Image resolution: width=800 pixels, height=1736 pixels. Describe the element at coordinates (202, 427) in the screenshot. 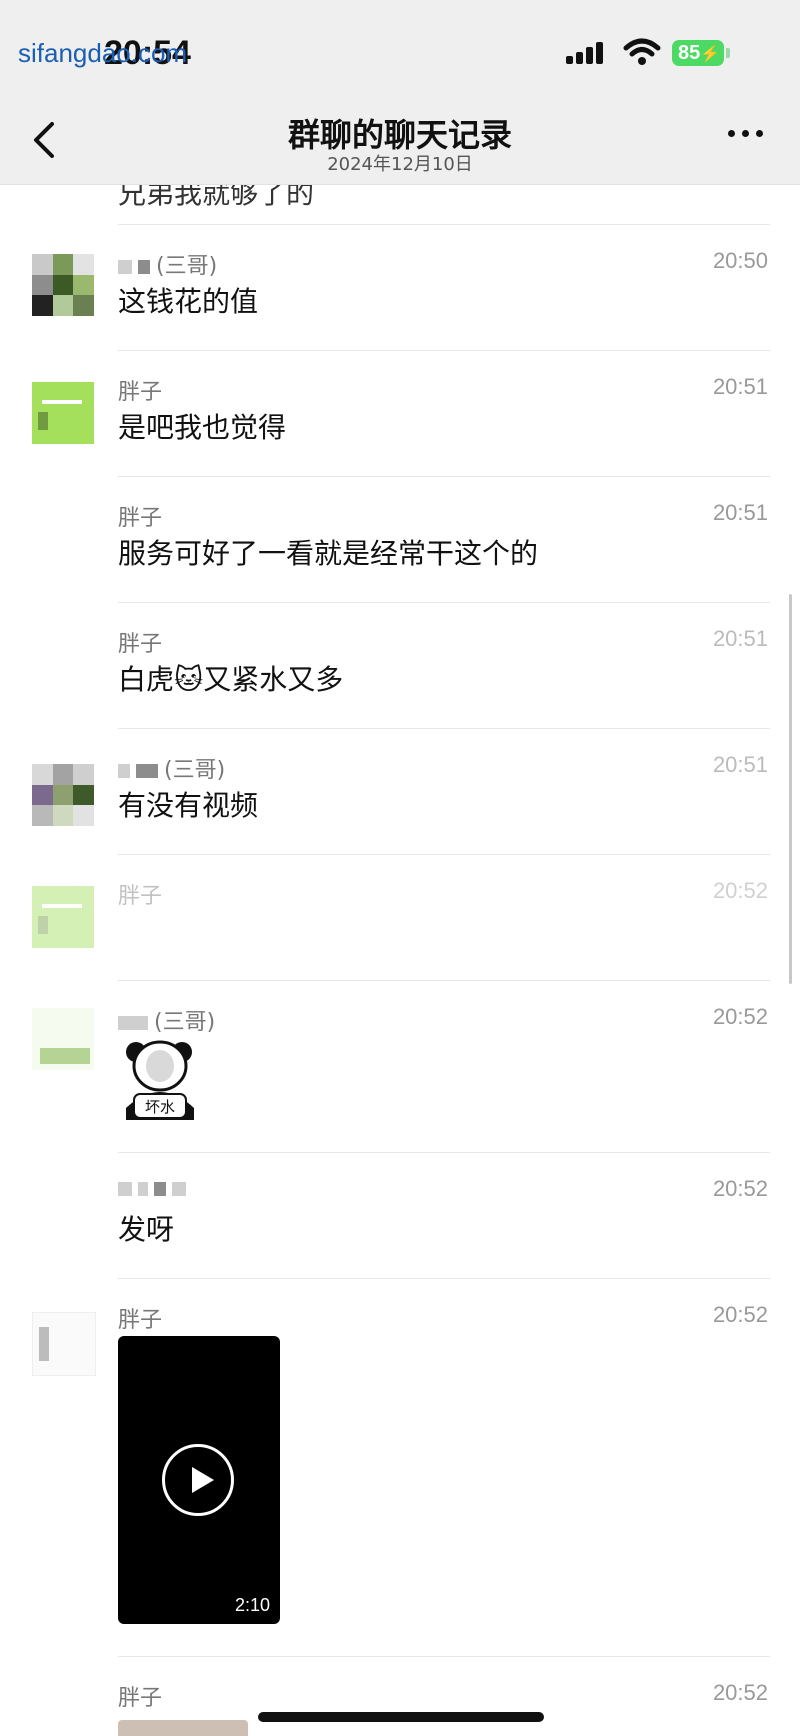

I see `message-text: 是吧我也觉得` at that location.